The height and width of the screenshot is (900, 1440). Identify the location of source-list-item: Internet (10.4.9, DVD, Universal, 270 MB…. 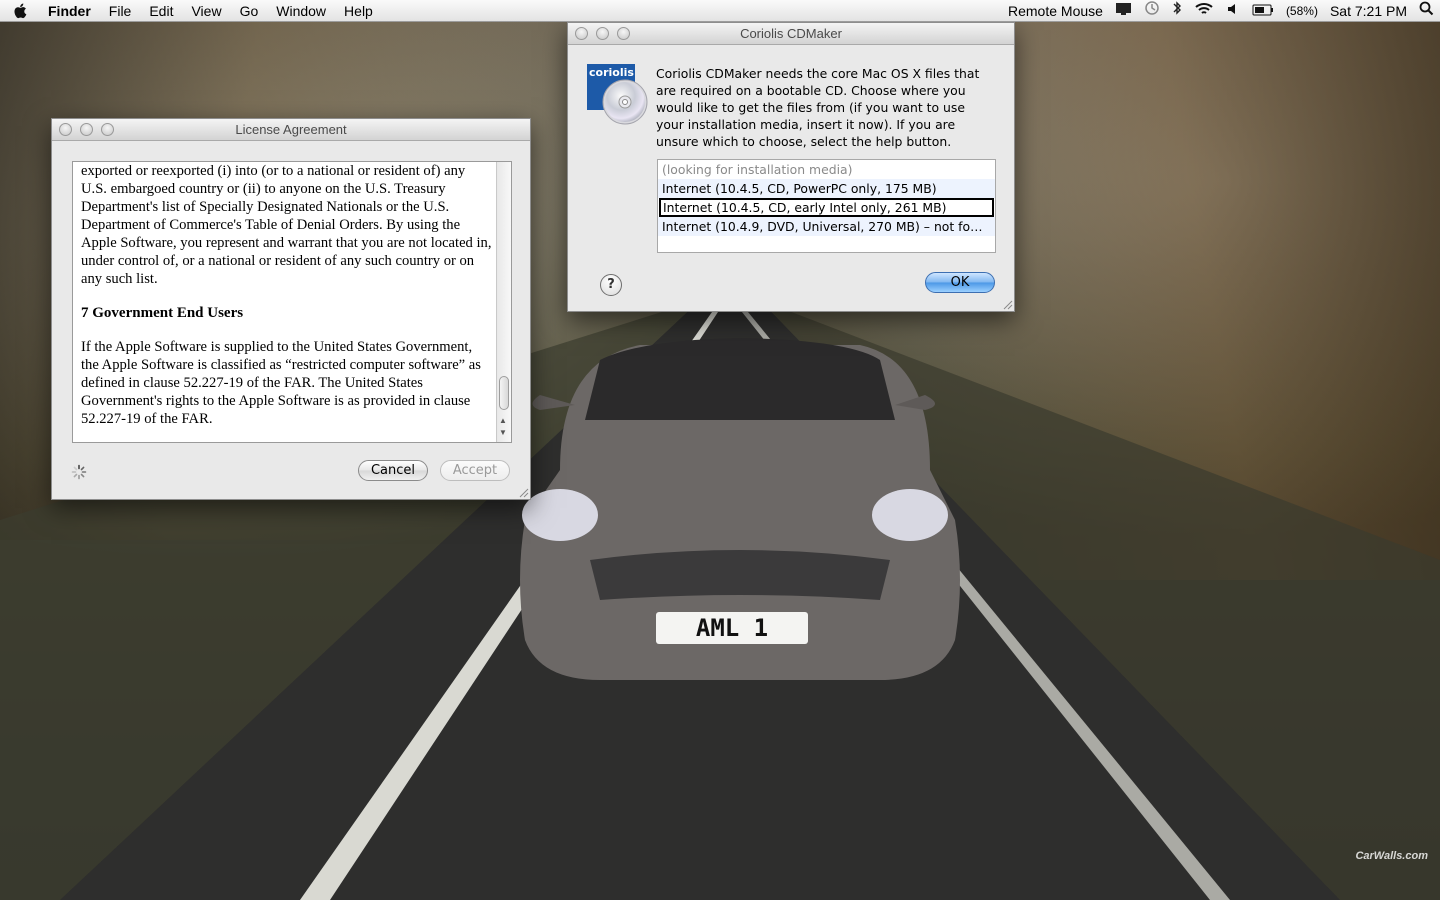
(826, 226).